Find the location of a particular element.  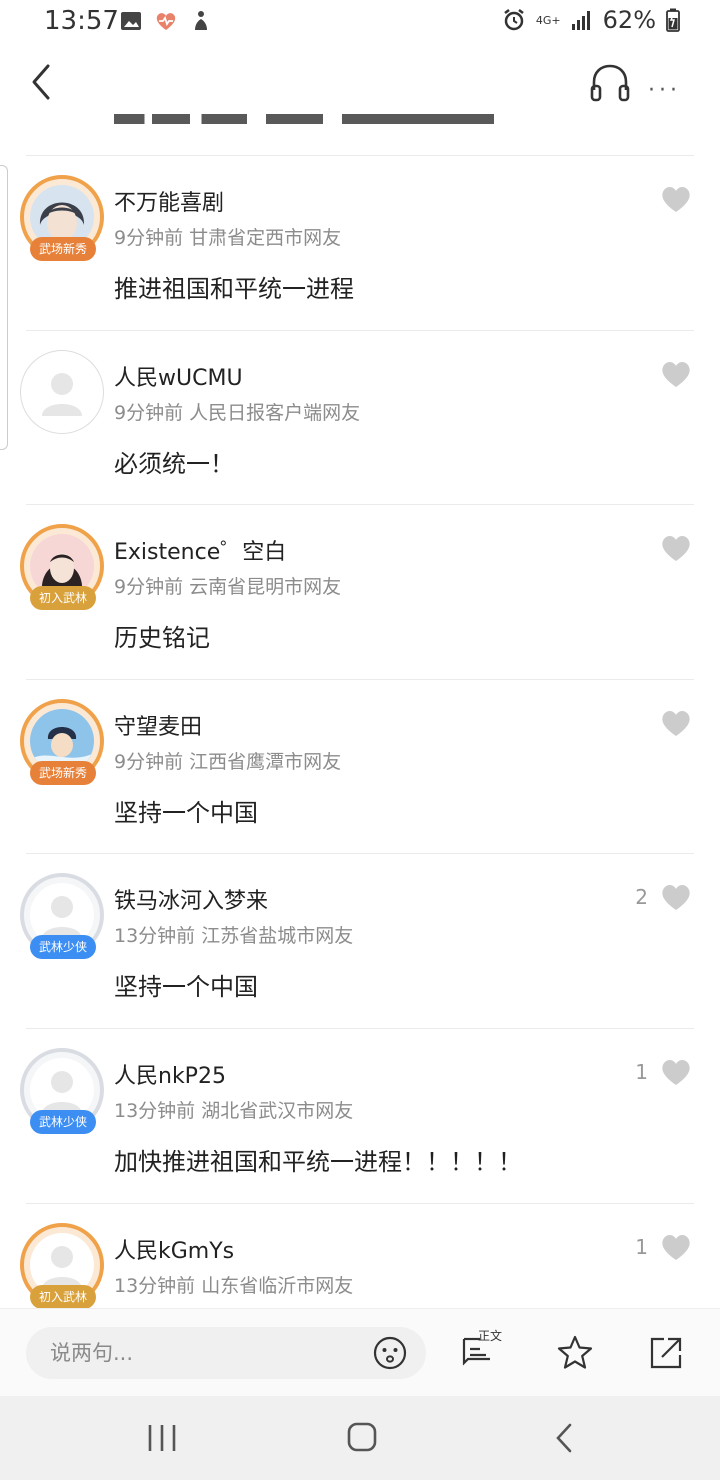

more-options-button: ··· is located at coordinates (664, 90).